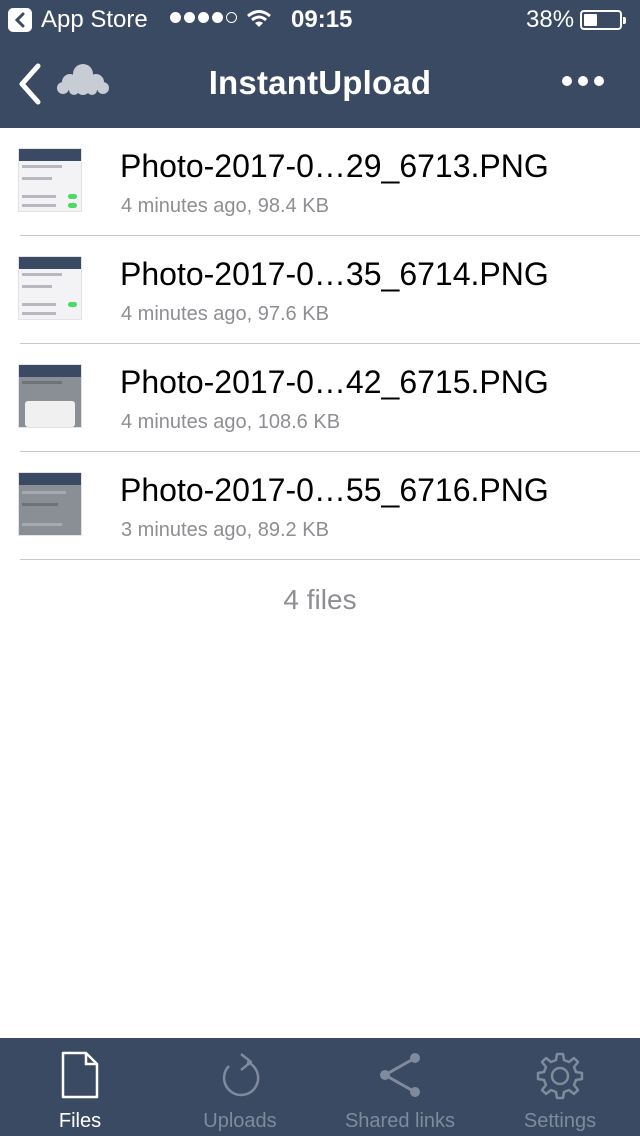 Image resolution: width=640 pixels, height=1136 pixels. I want to click on top-bar: App Store 09:15 38% InstantUpload, so click(320, 64).